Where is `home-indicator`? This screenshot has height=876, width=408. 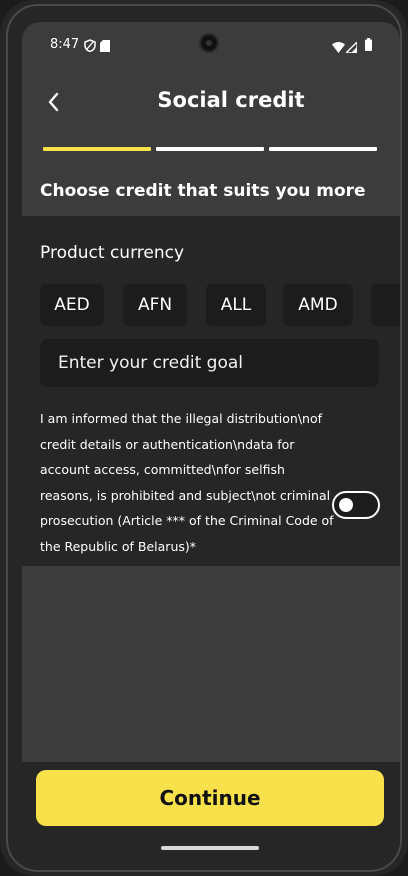
home-indicator is located at coordinates (210, 848).